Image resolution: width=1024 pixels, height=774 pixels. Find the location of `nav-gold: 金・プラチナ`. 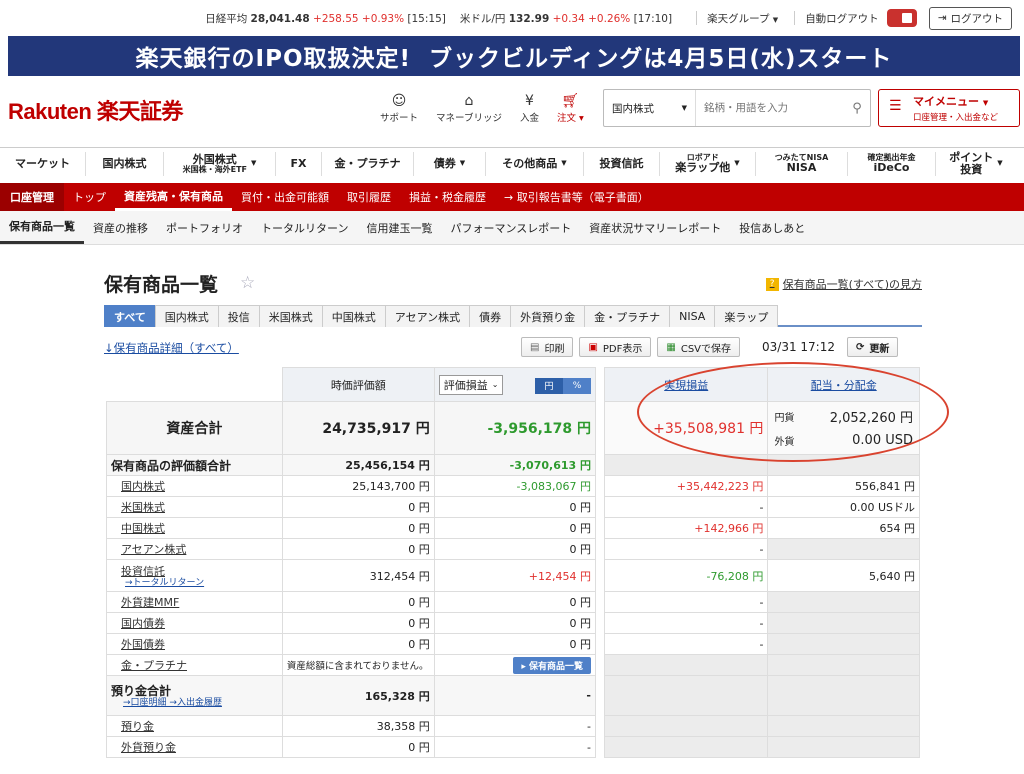

nav-gold: 金・プラチナ is located at coordinates (368, 164).